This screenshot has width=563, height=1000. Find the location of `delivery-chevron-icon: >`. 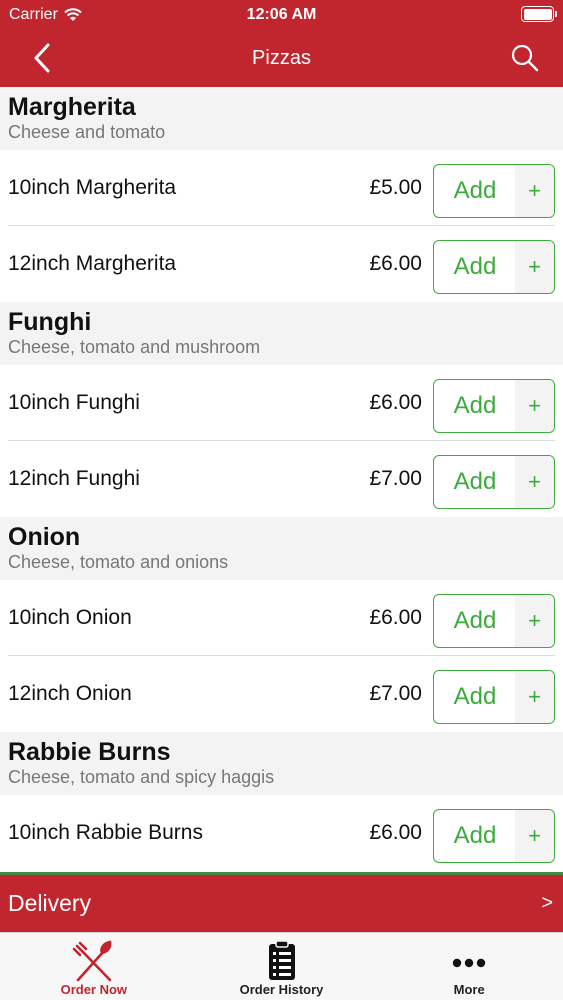

delivery-chevron-icon: > is located at coordinates (547, 903).